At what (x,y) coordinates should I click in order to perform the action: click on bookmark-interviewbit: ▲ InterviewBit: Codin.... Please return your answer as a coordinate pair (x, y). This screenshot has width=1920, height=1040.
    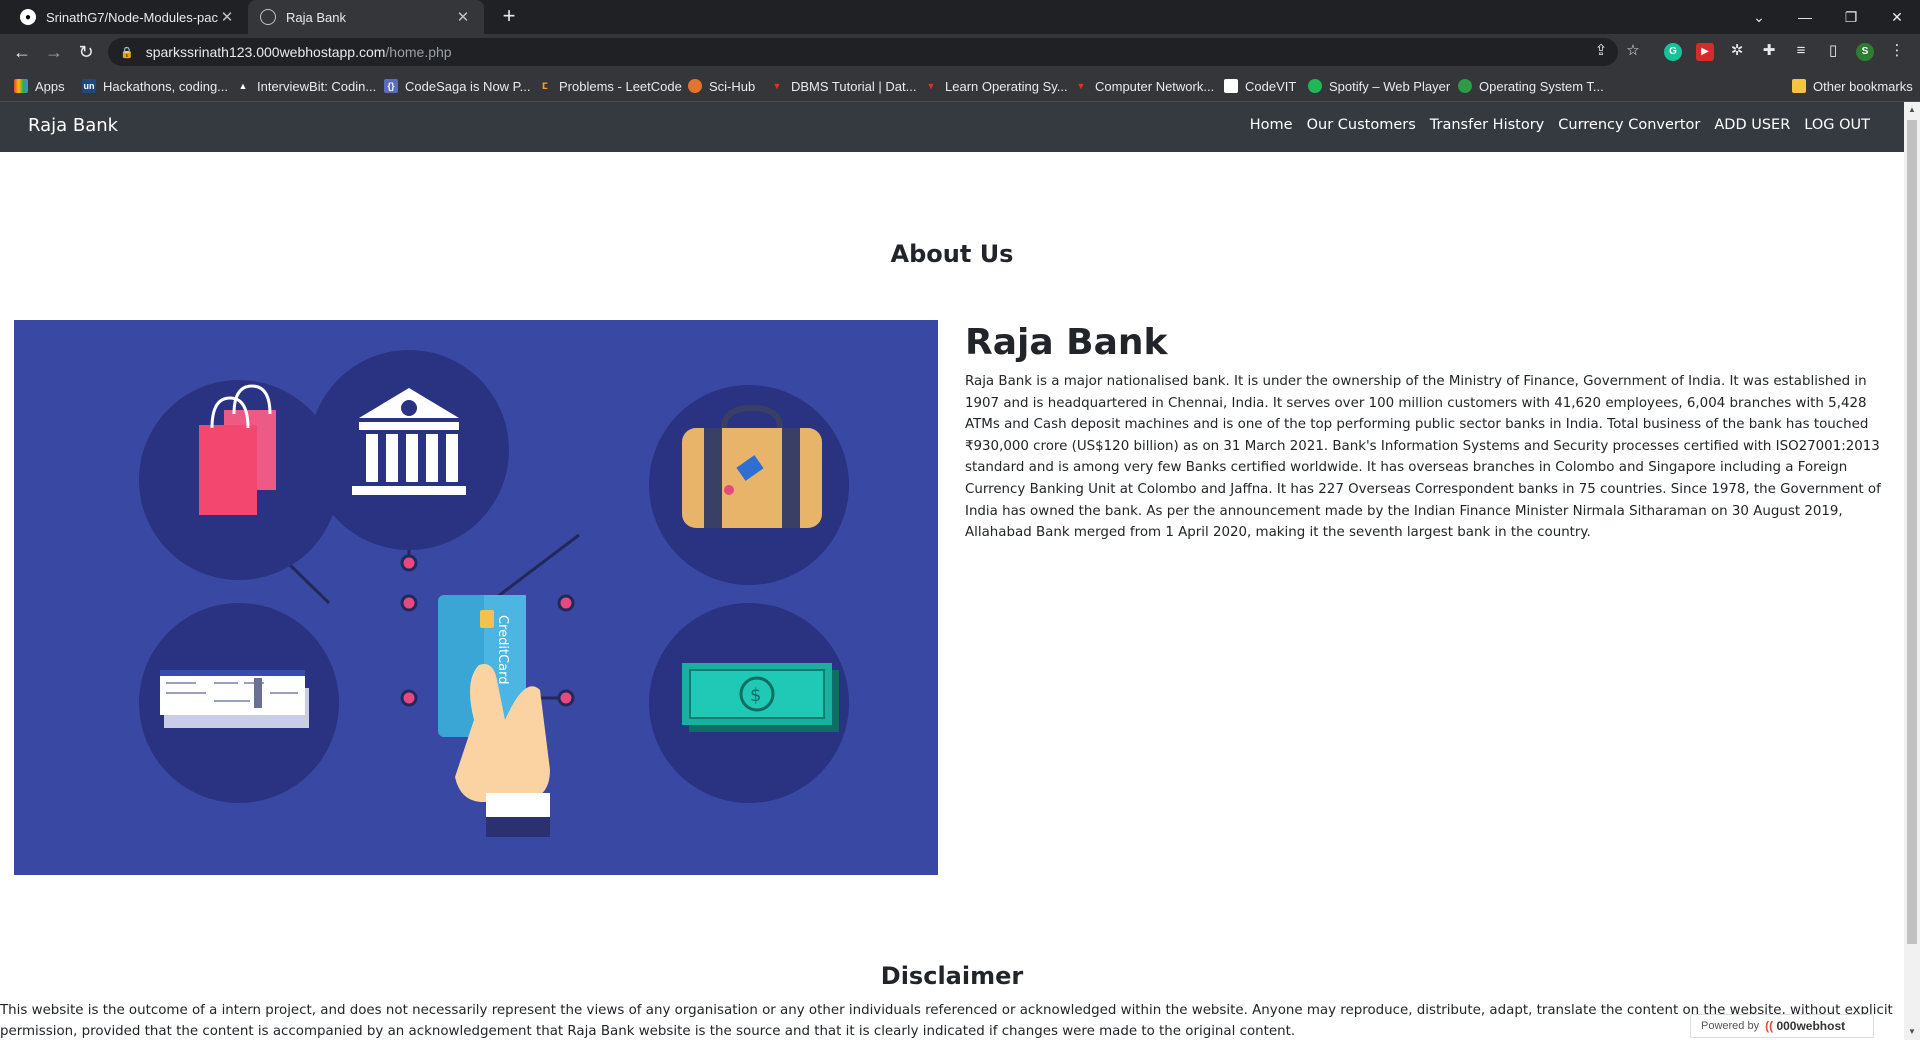
    Looking at the image, I should click on (306, 86).